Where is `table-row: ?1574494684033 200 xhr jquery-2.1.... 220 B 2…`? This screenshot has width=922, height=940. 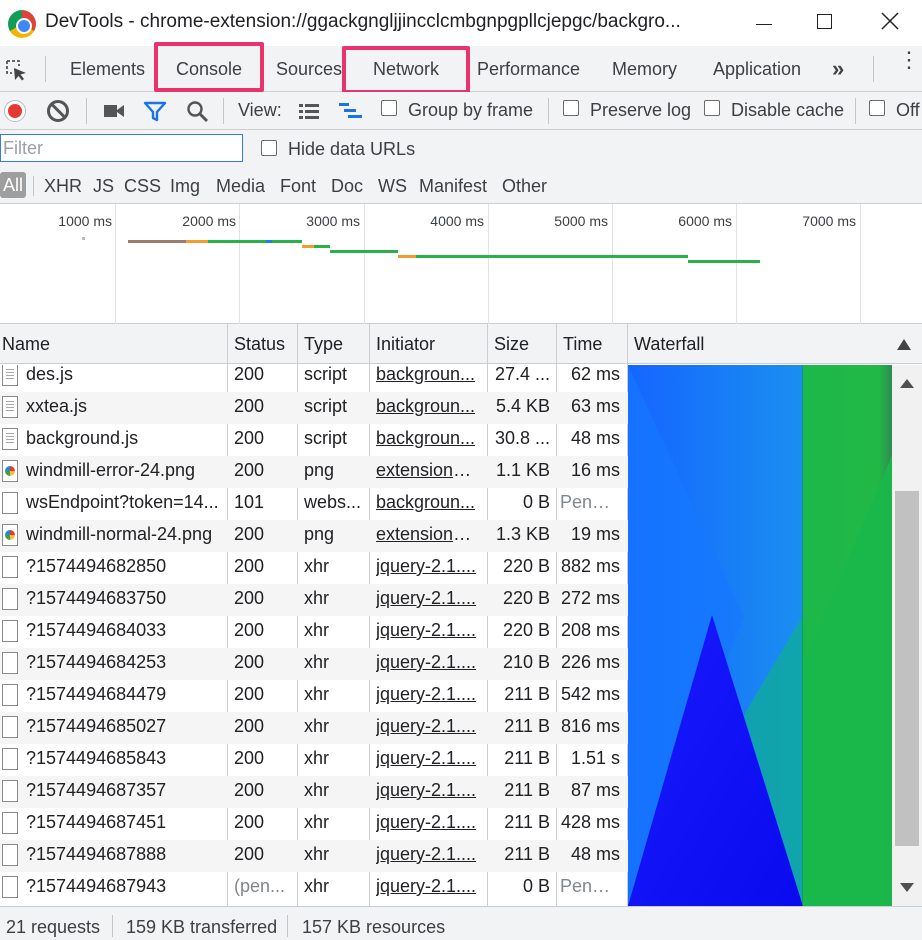 table-row: ?1574494684033 200 xhr jquery-2.1.... 220 B 2… is located at coordinates (314, 632).